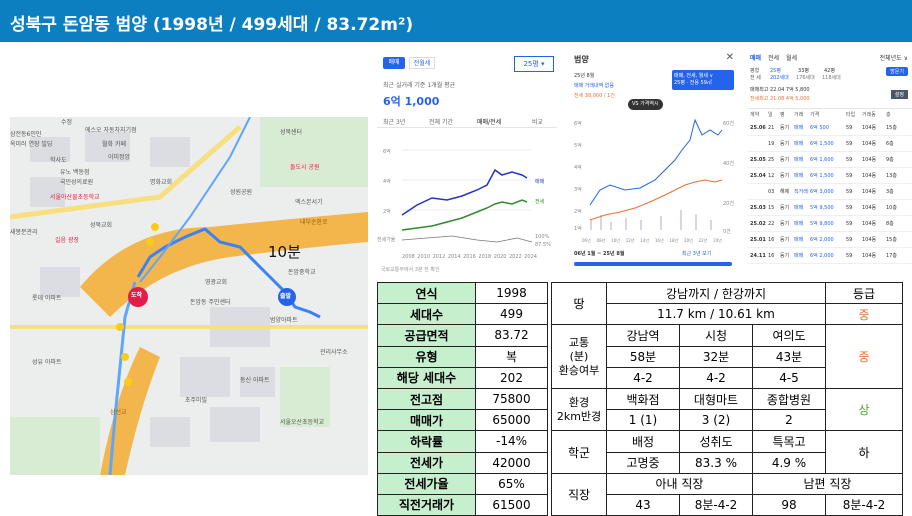 Image resolution: width=912 pixels, height=516 pixels. I want to click on area-select: 25평 ▾, so click(534, 64).